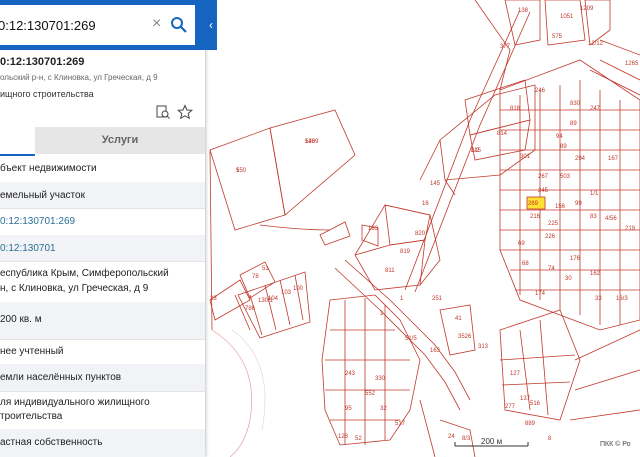 The width and height of the screenshot is (640, 457). What do you see at coordinates (595, 109) in the screenshot?
I see `parcel-label: 247` at bounding box center [595, 109].